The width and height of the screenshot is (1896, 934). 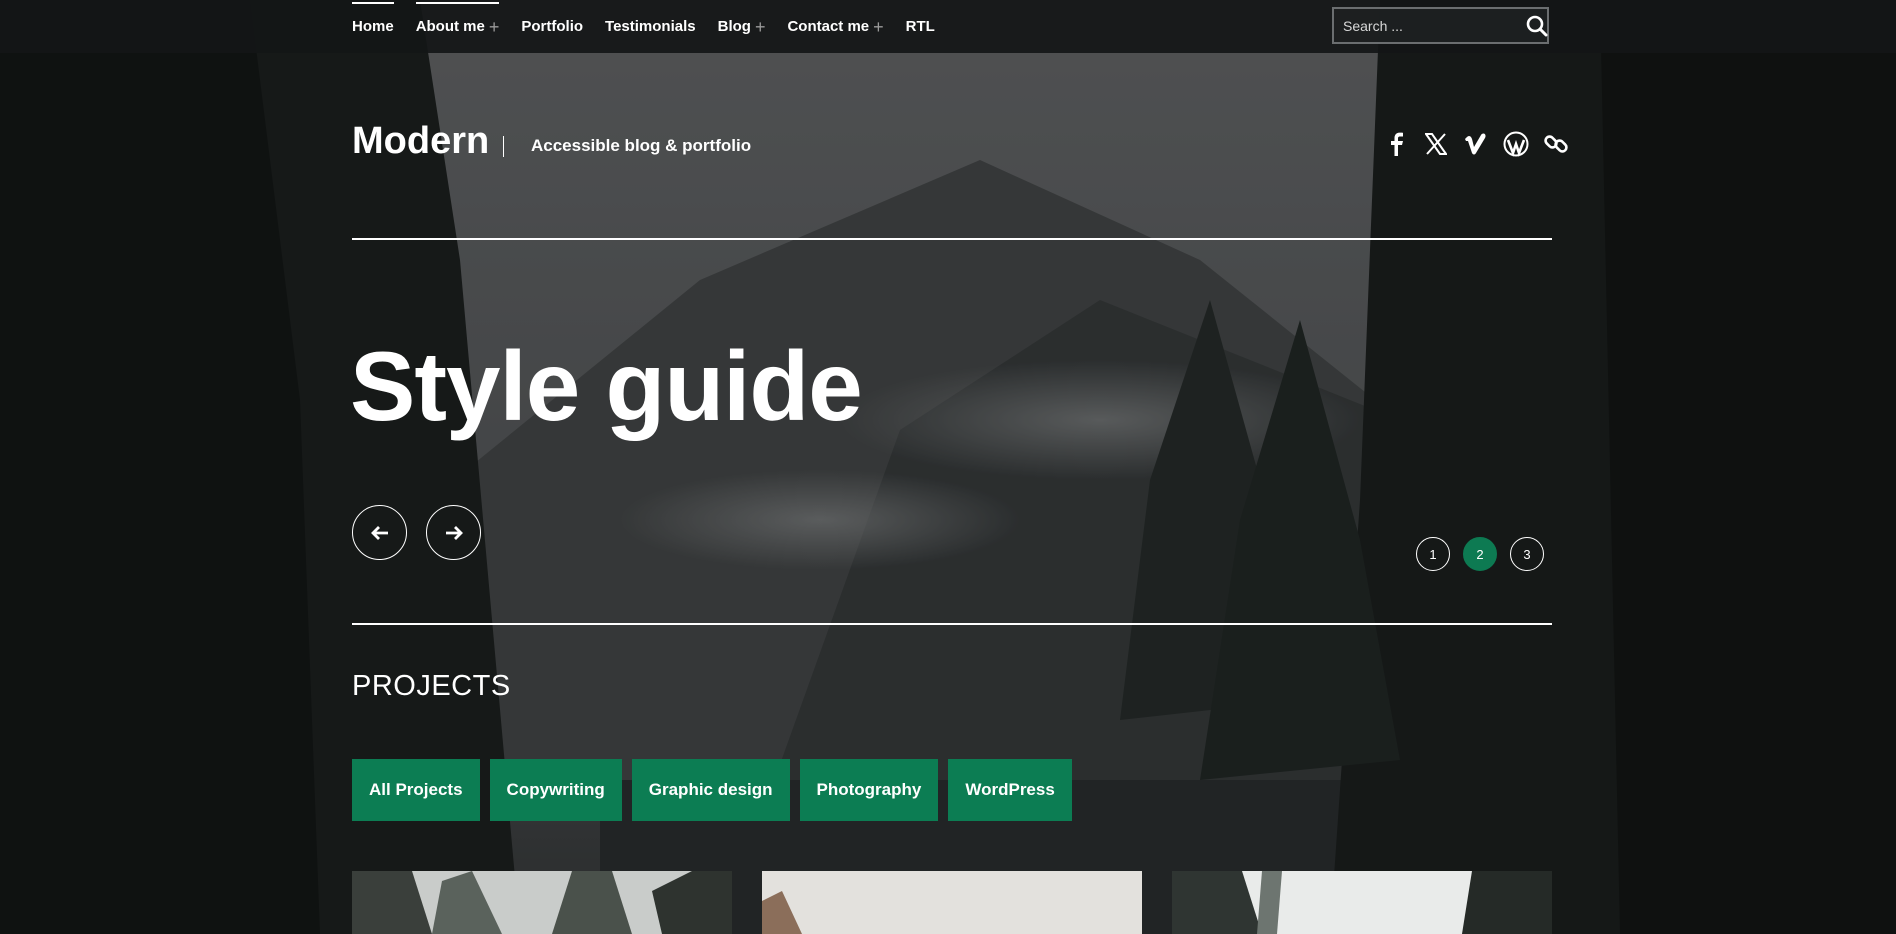 What do you see at coordinates (555, 790) in the screenshot?
I see `filter-copywriting: Copywriting` at bounding box center [555, 790].